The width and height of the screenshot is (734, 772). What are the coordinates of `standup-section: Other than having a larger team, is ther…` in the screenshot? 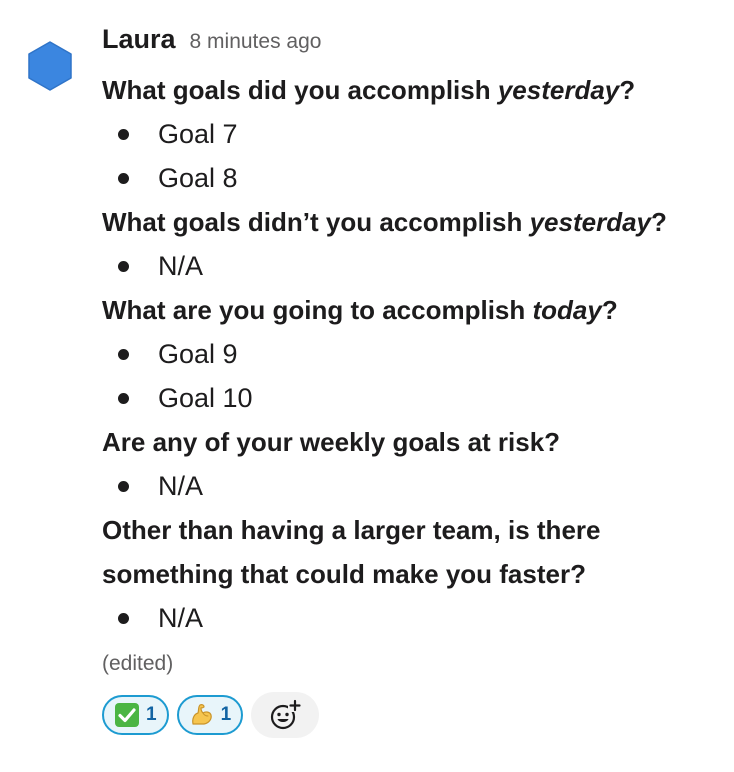 It's located at (412, 574).